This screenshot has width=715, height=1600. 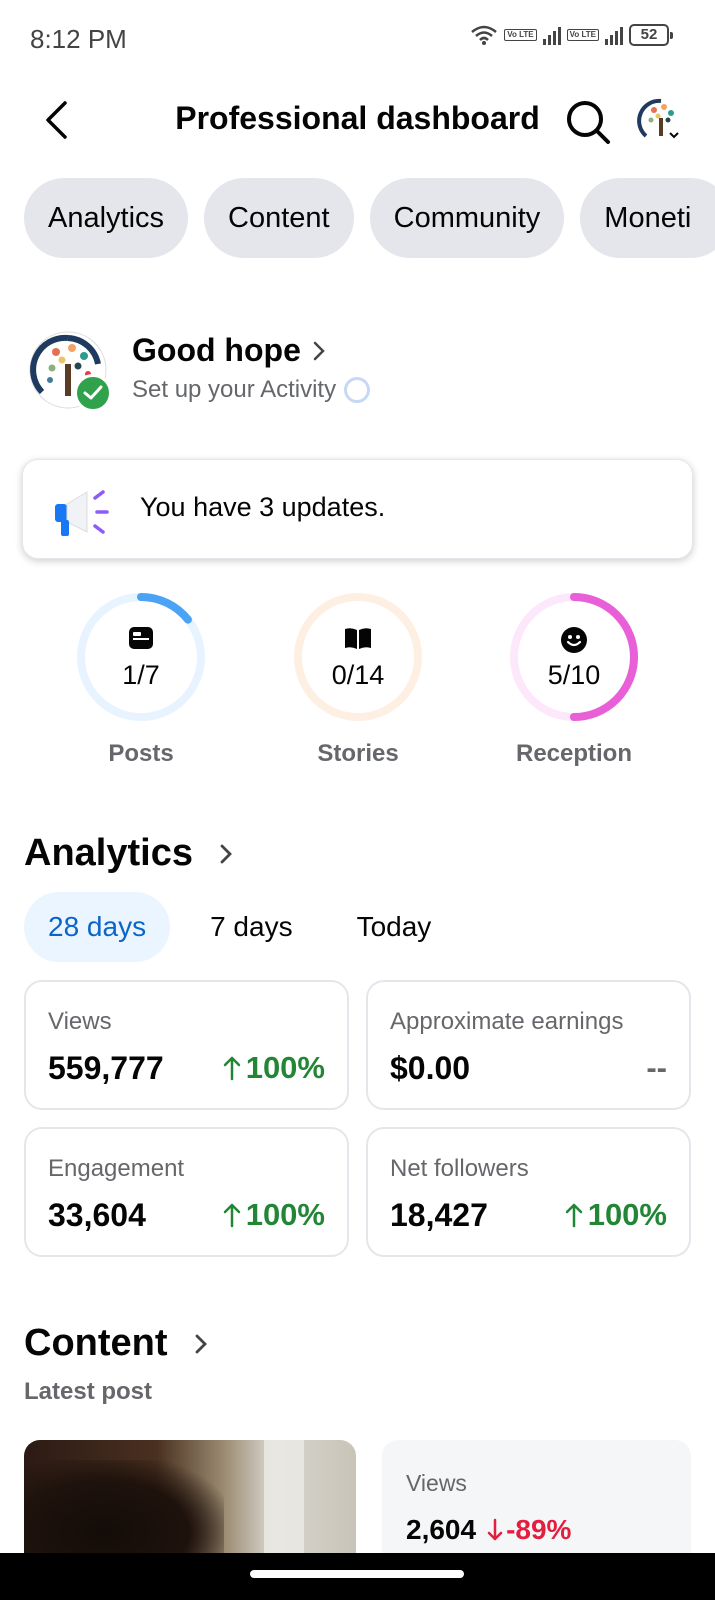 What do you see at coordinates (186, 1192) in the screenshot?
I see `metric-card-engagement: Engagement 33,604 100%` at bounding box center [186, 1192].